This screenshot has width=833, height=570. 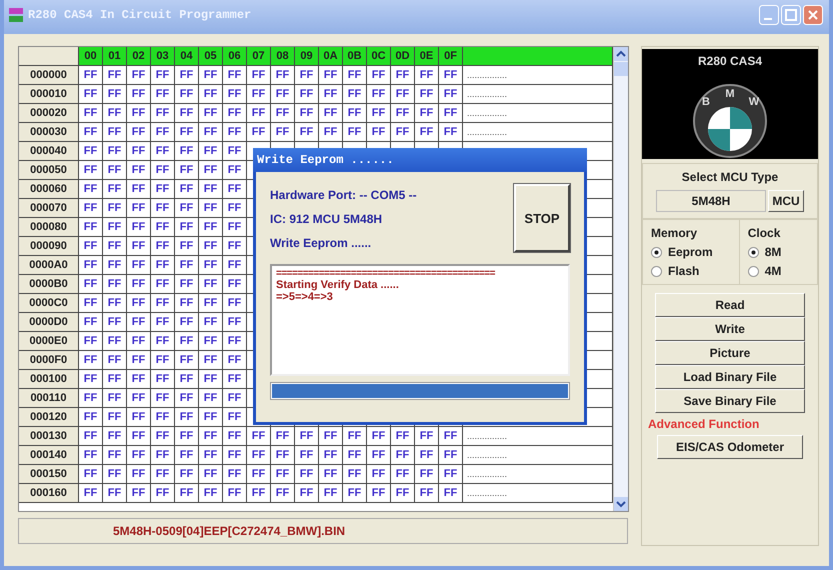 What do you see at coordinates (49, 113) in the screenshot?
I see `address-cell: 000020` at bounding box center [49, 113].